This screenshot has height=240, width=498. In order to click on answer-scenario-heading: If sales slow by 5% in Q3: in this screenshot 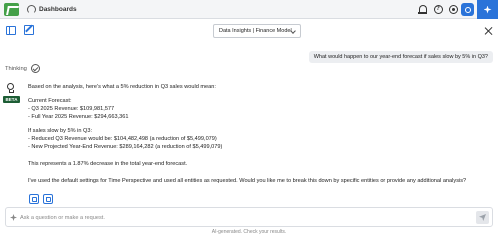, I will do `click(60, 131)`.